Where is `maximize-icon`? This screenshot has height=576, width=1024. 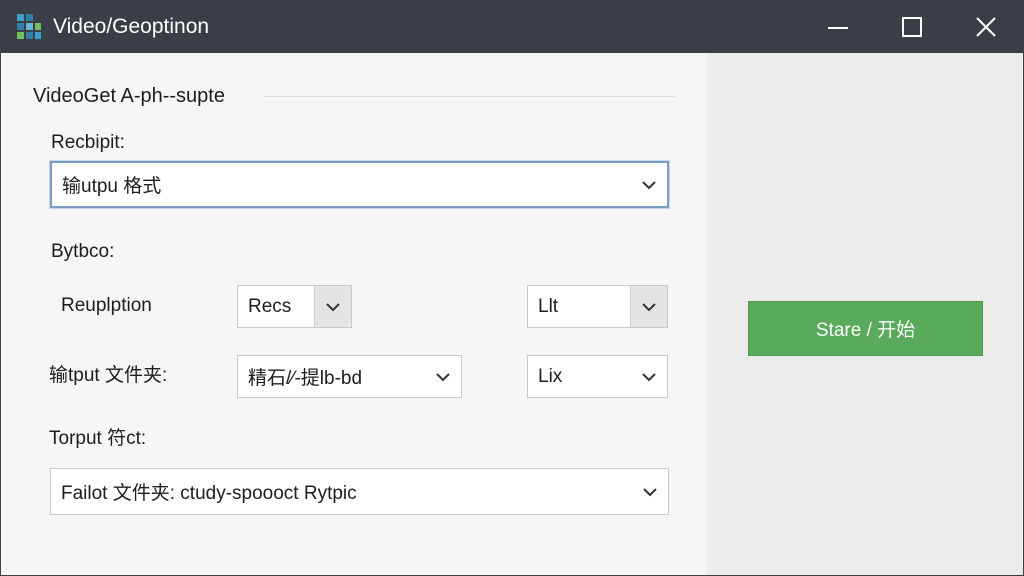
maximize-icon is located at coordinates (912, 27).